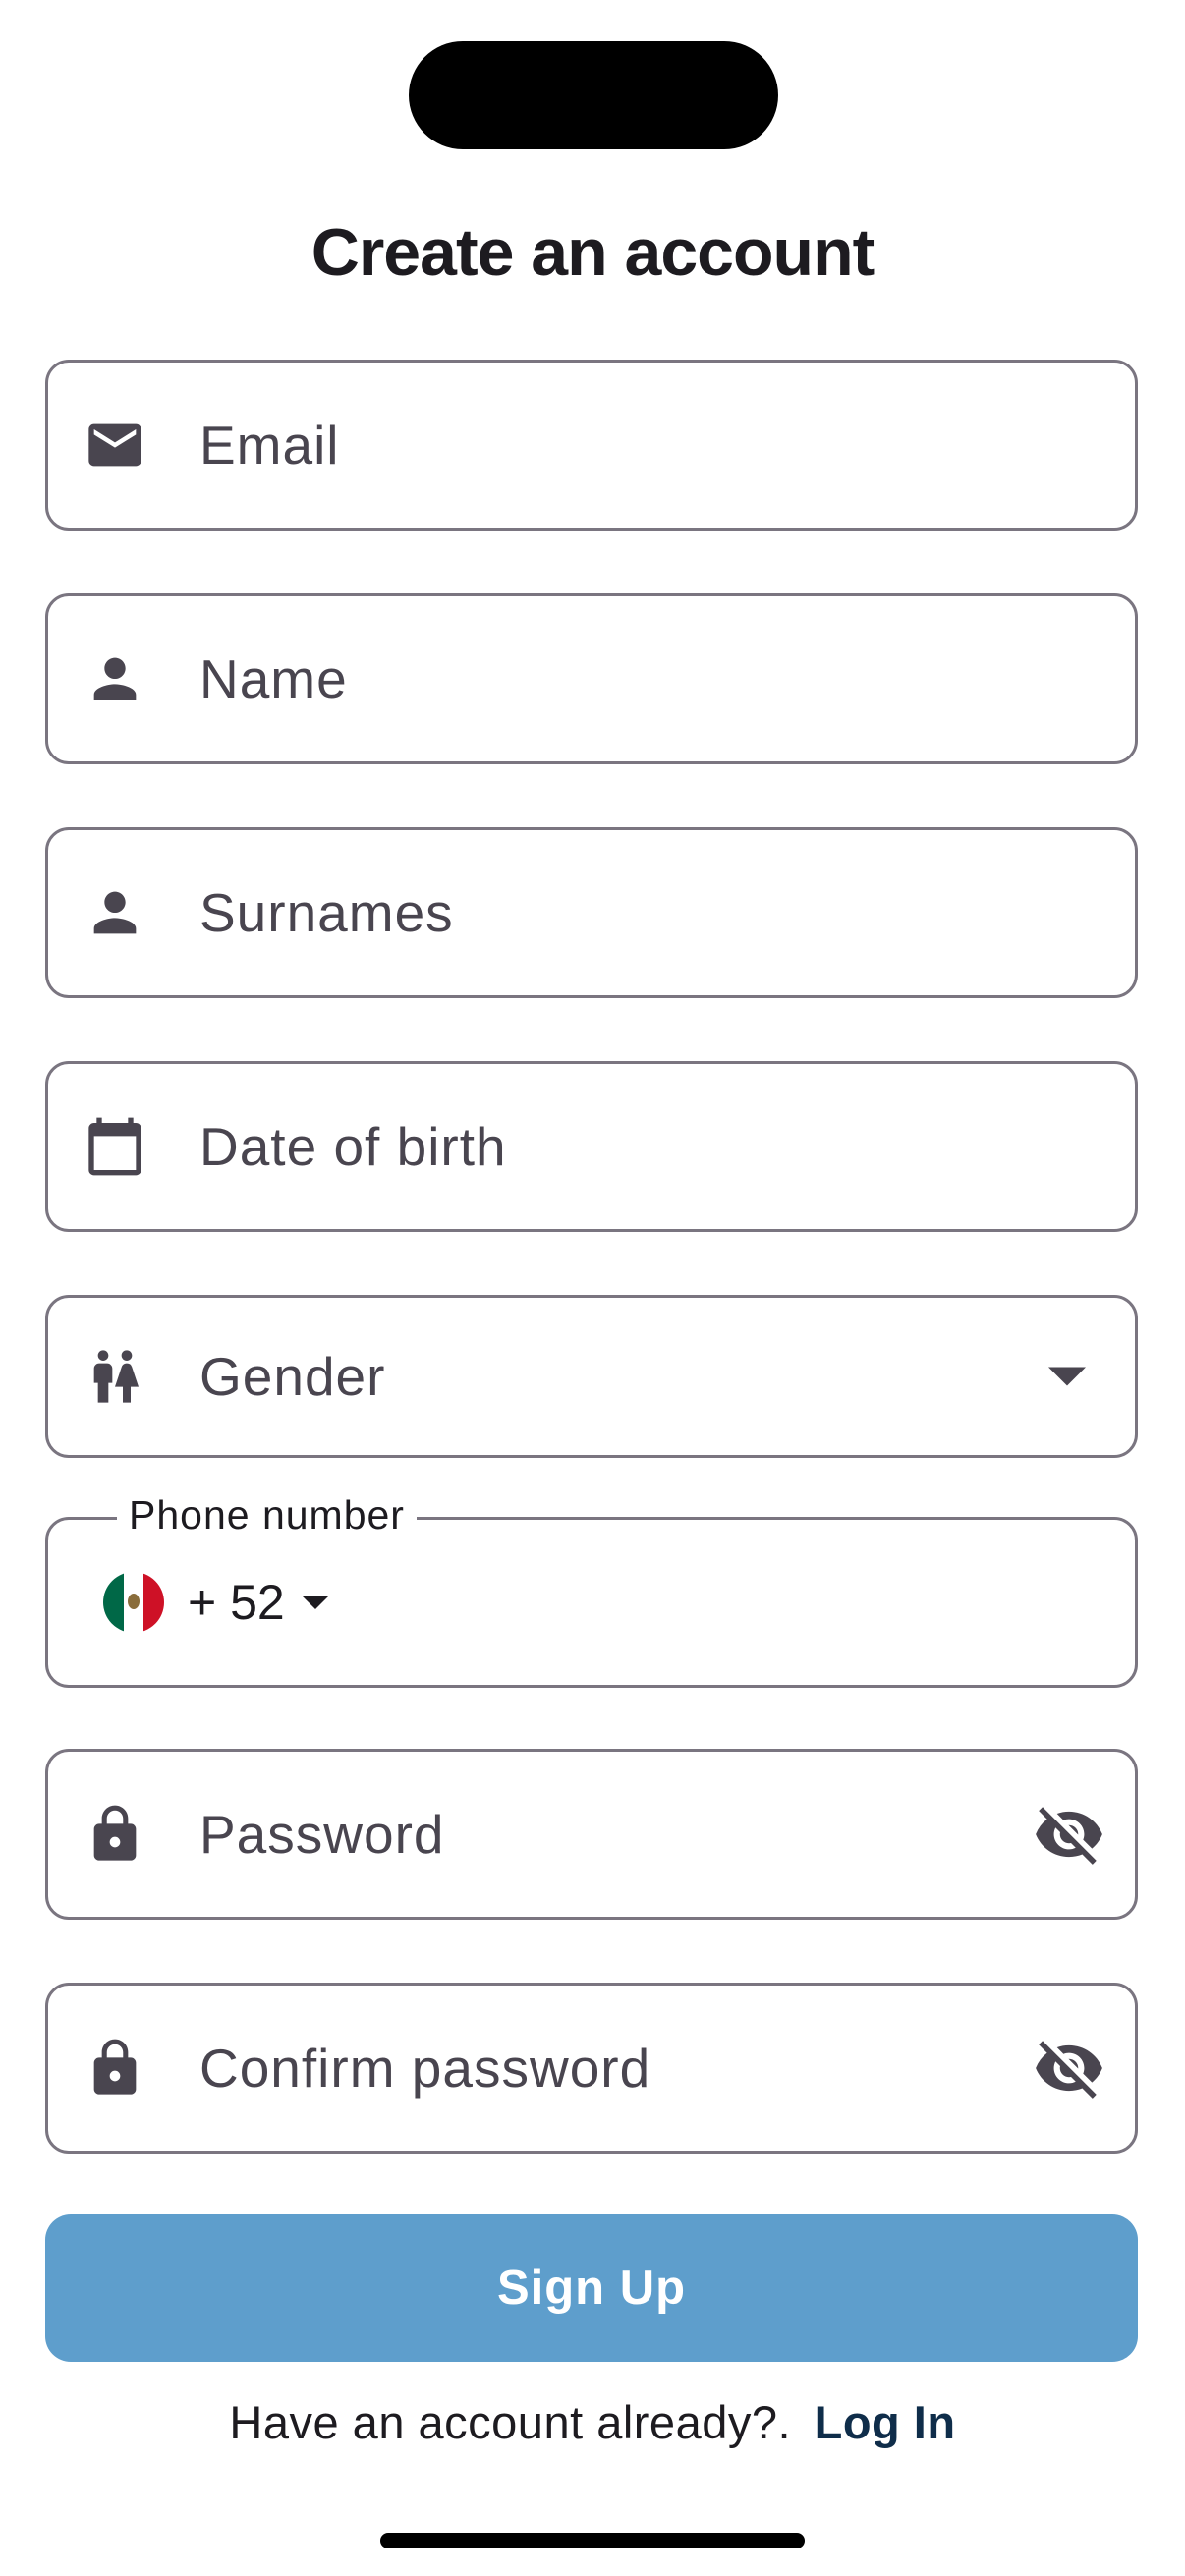  I want to click on confirm-password-field, so click(592, 2068).